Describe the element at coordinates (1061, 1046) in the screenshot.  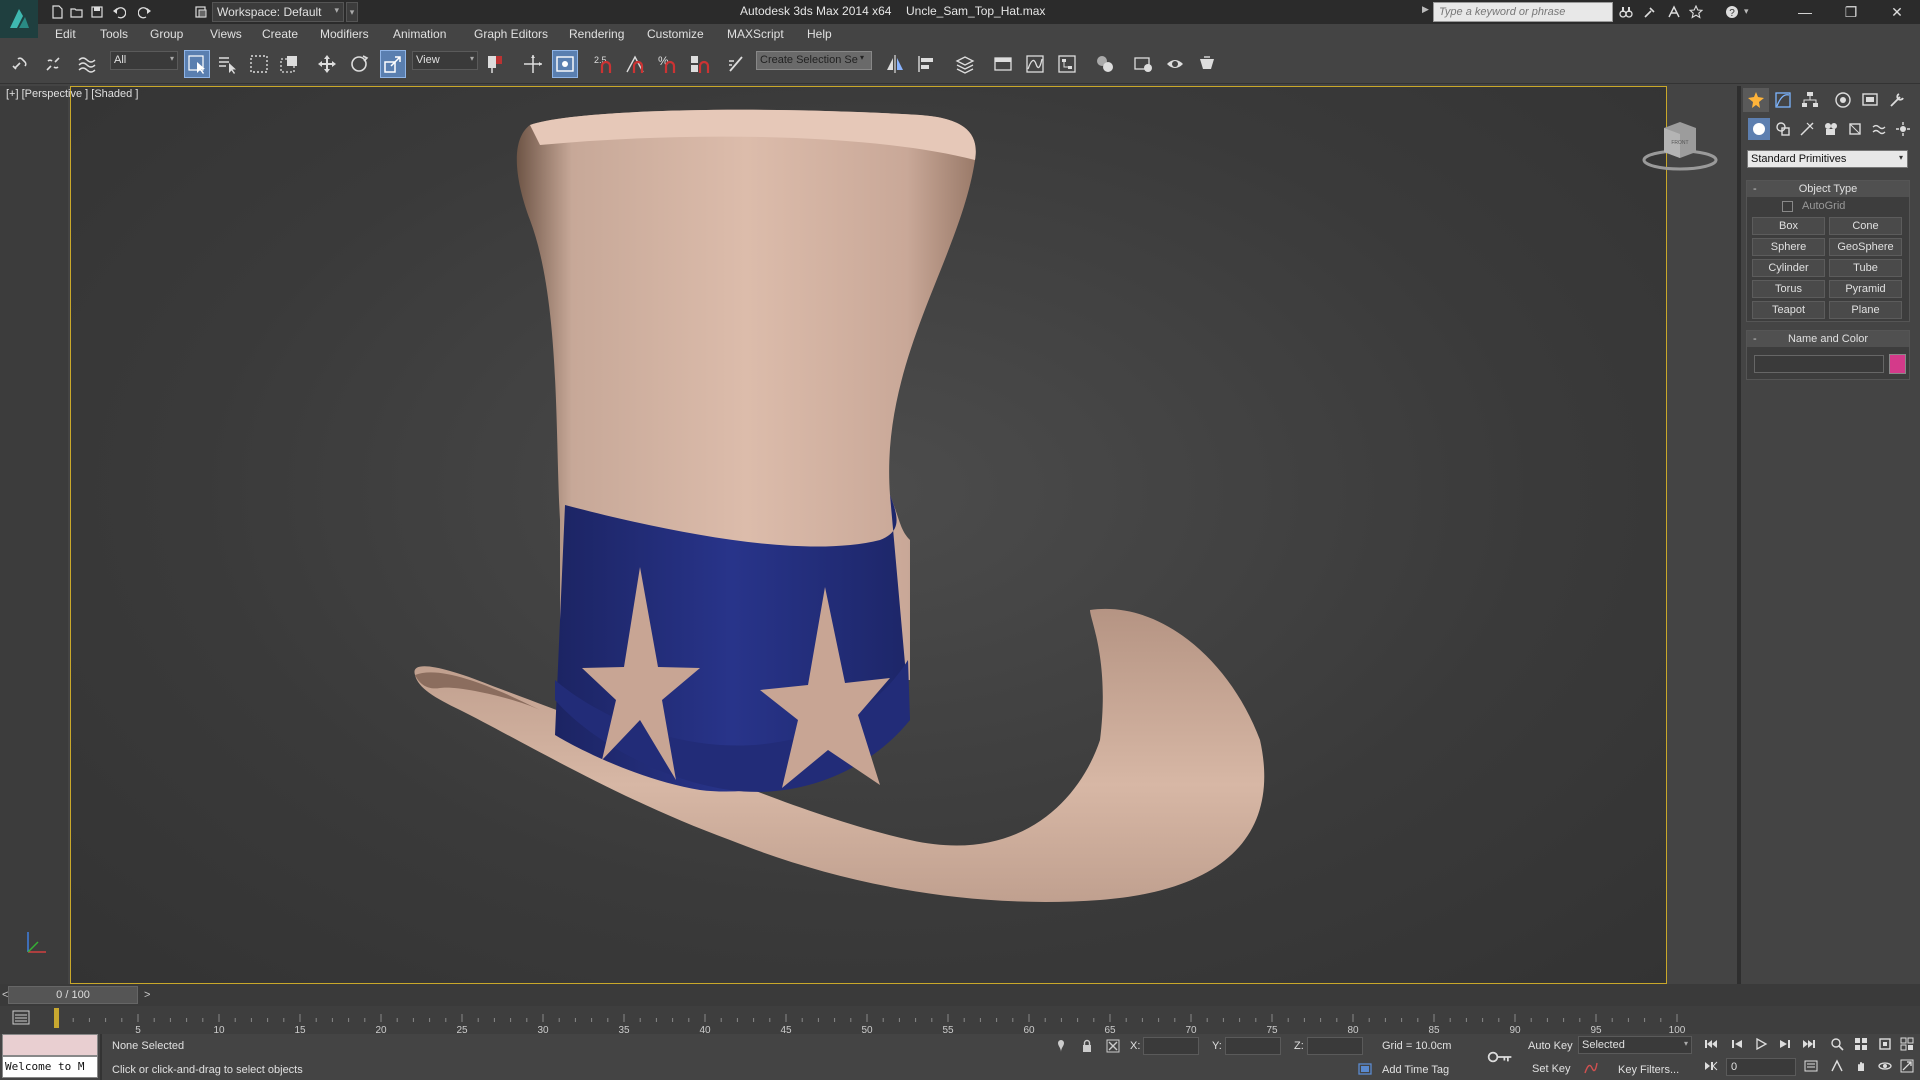
I see `isolate-selection-icon` at that location.